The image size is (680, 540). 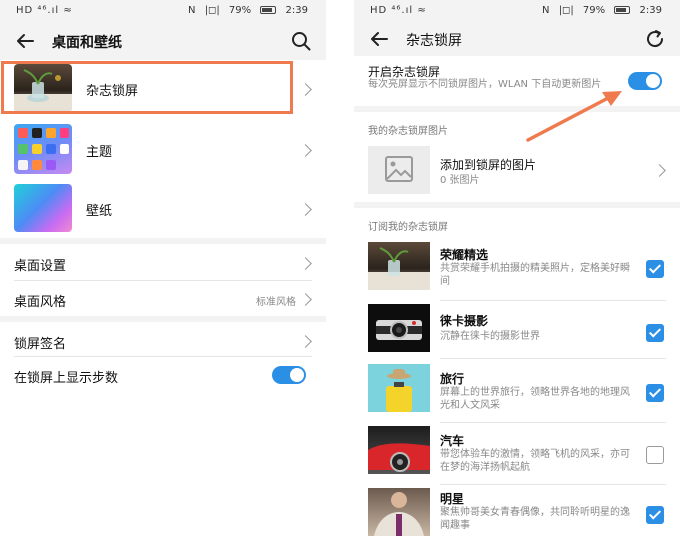 What do you see at coordinates (147, 87) in the screenshot?
I see `highlight-box` at bounding box center [147, 87].